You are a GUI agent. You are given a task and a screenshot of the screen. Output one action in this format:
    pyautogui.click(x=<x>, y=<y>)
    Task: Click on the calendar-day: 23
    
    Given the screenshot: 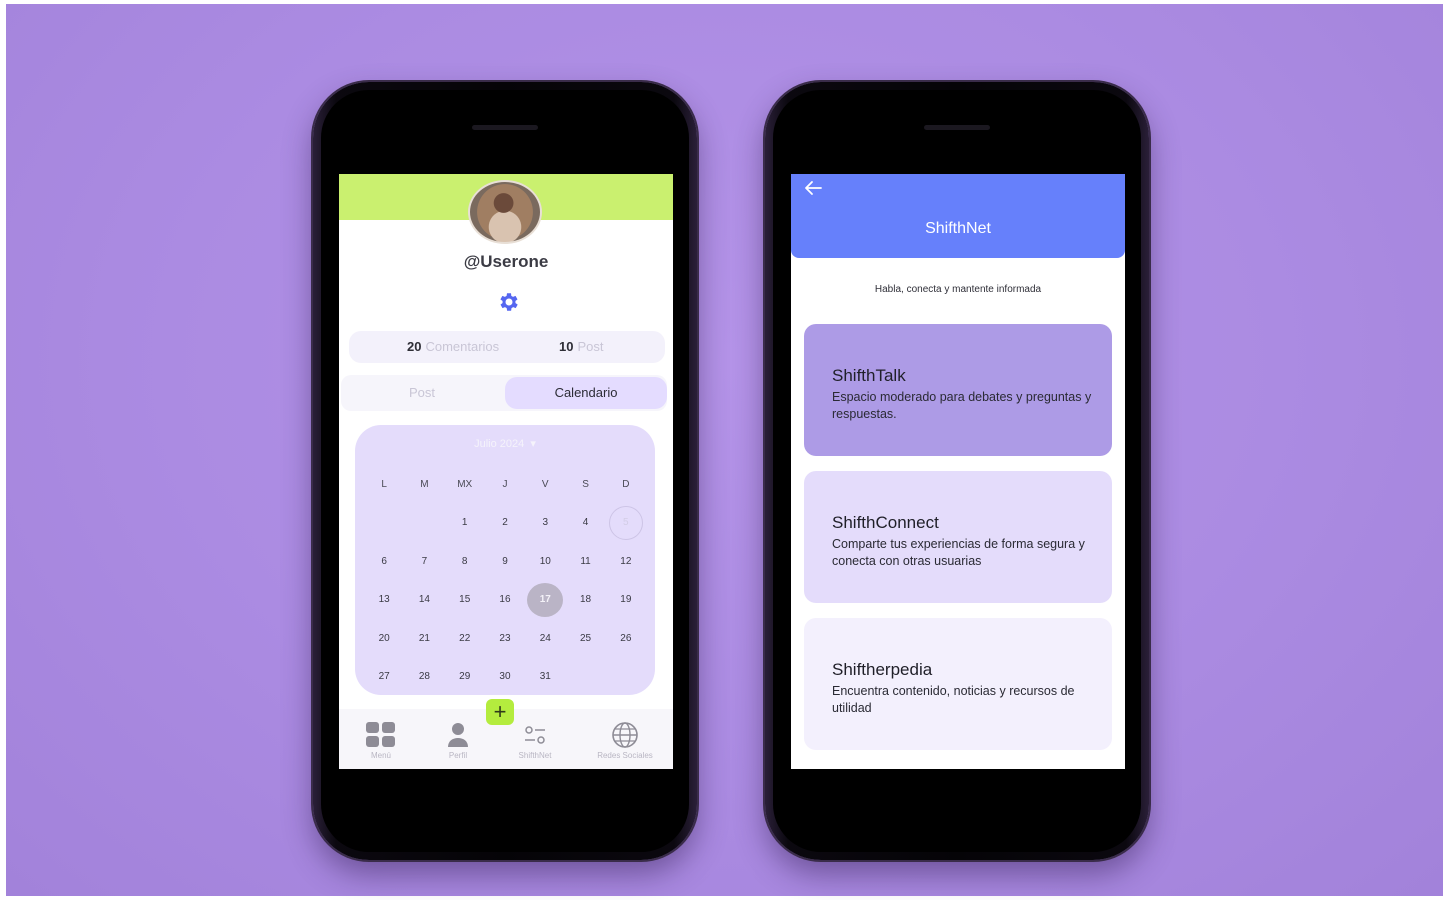 What is the action you would take?
    pyautogui.click(x=505, y=638)
    